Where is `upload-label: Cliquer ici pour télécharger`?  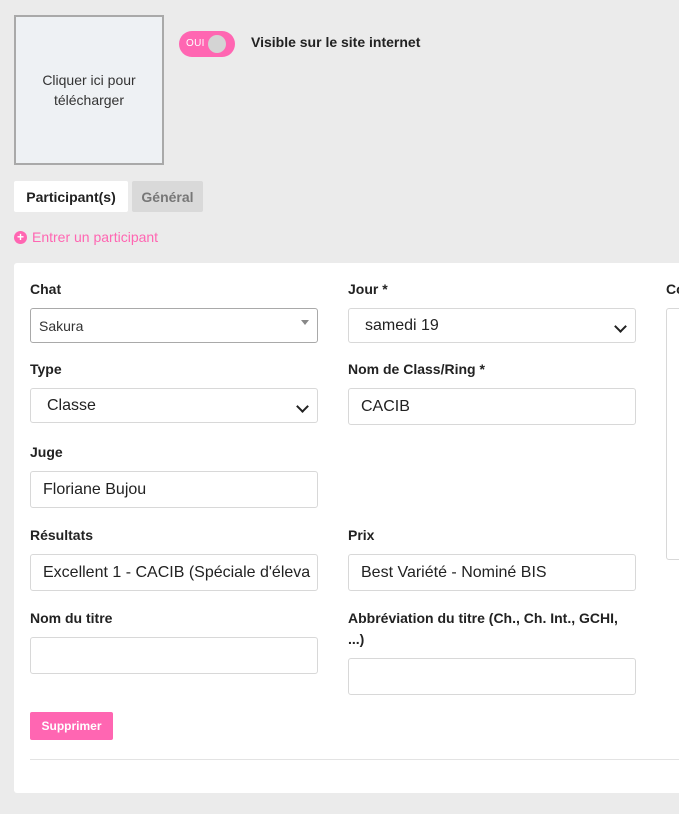
upload-label: Cliquer ici pour télécharger is located at coordinates (89, 90).